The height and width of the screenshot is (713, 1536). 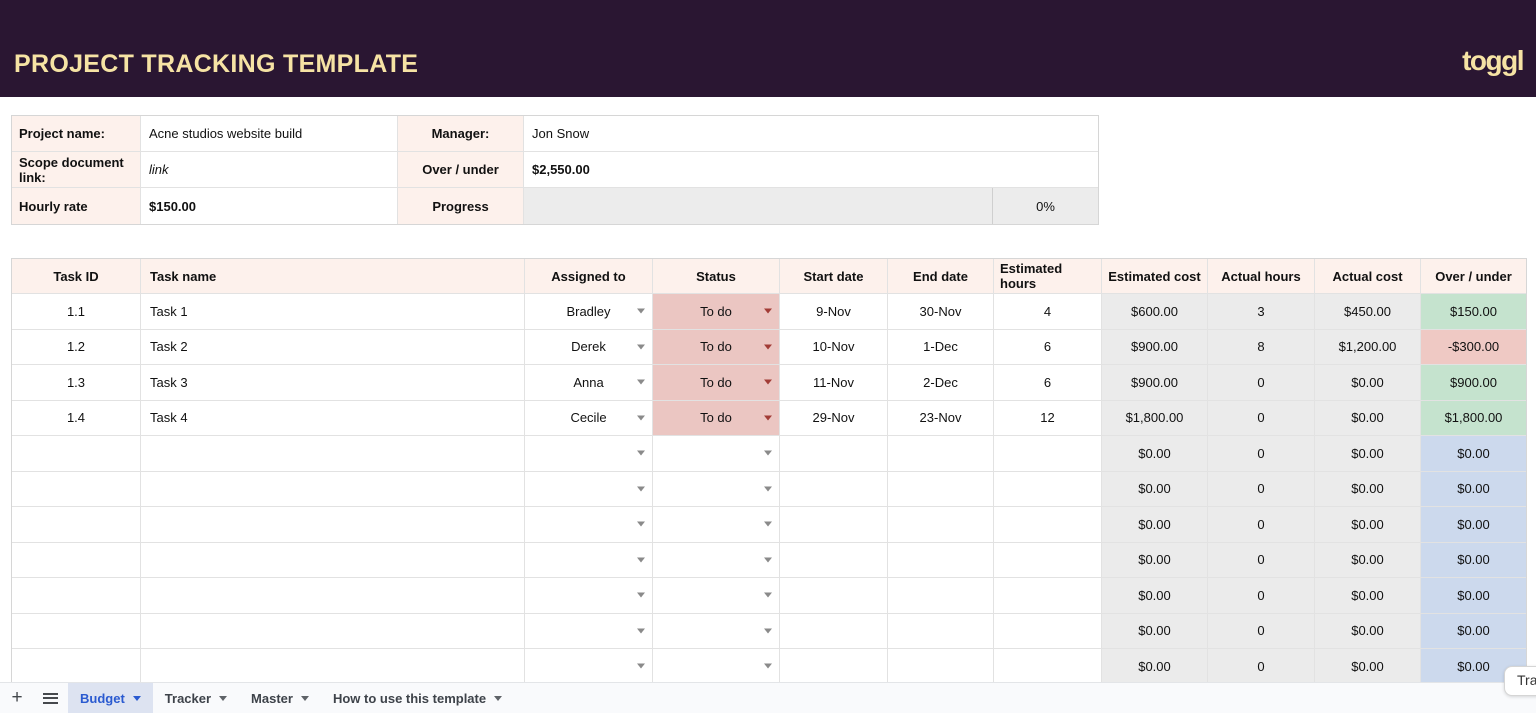 What do you see at coordinates (1261, 346) in the screenshot?
I see `actual-hours-cell: 8` at bounding box center [1261, 346].